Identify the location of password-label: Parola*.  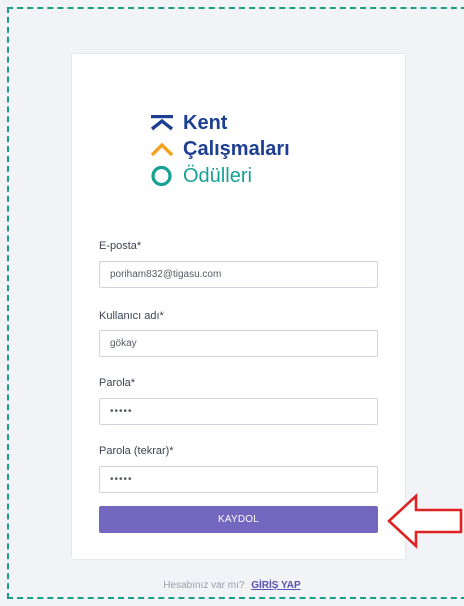
(117, 383).